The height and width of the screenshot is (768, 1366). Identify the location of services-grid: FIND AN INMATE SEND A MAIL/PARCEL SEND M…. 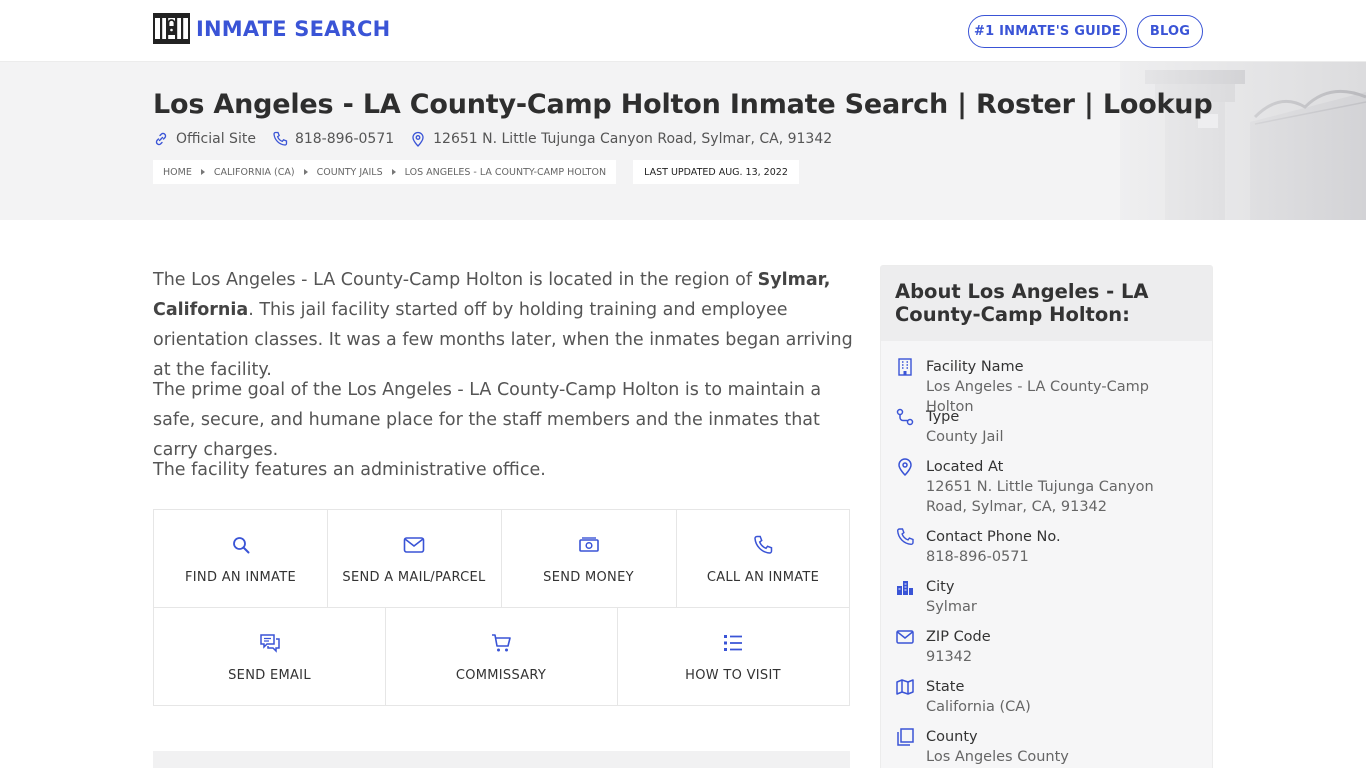
(501, 607).